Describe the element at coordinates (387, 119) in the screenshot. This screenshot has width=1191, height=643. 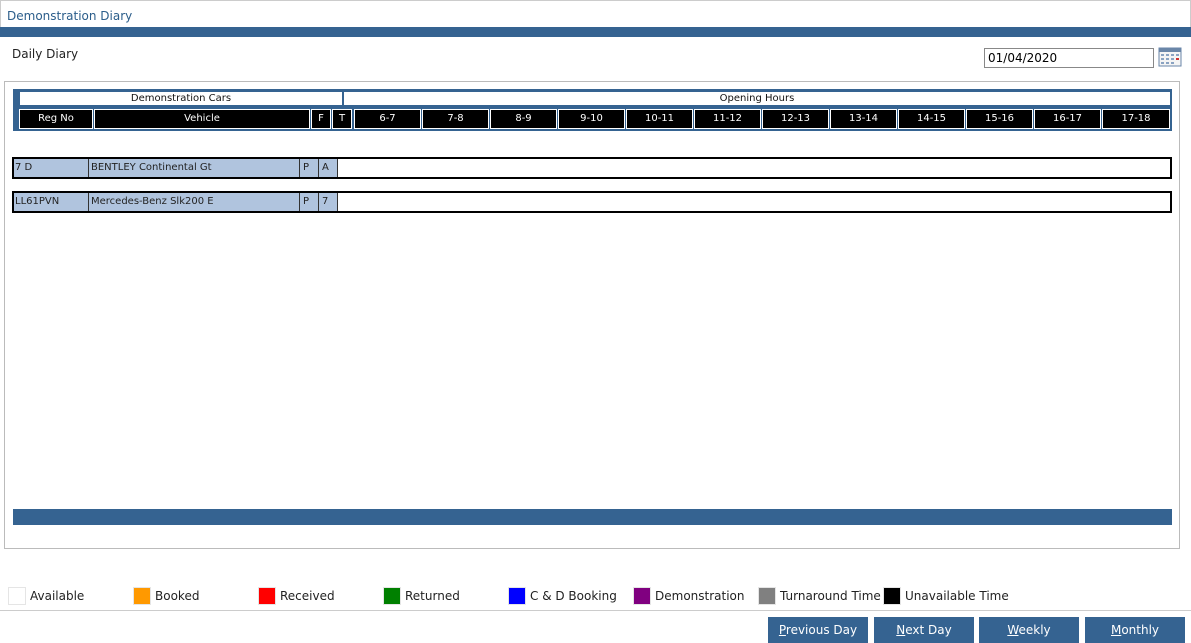
I see `col-hour-6-7: 6-7` at that location.